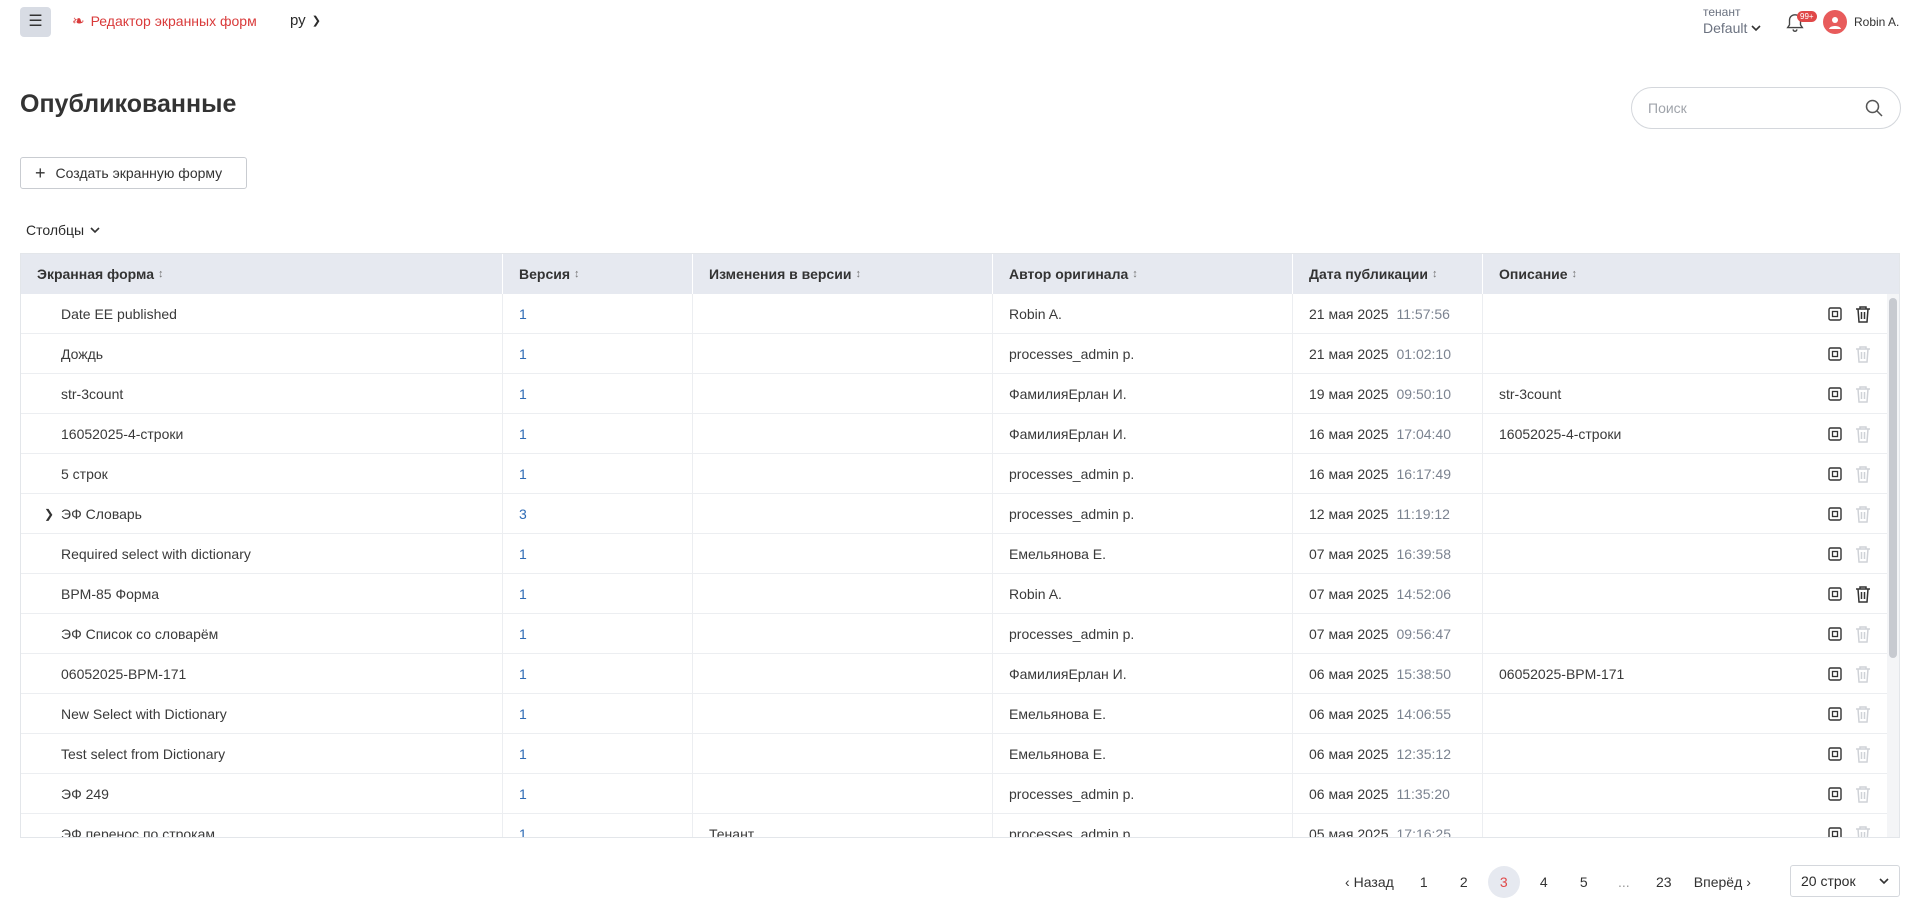 The height and width of the screenshot is (914, 1912). What do you see at coordinates (173, 21) in the screenshot?
I see `app-title: Редактор экранных форм` at bounding box center [173, 21].